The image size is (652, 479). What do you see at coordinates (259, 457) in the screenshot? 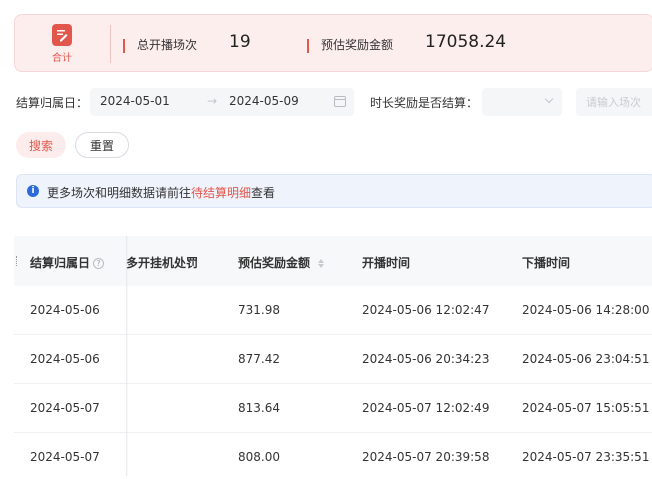
I see `cell-reward: 808.00` at bounding box center [259, 457].